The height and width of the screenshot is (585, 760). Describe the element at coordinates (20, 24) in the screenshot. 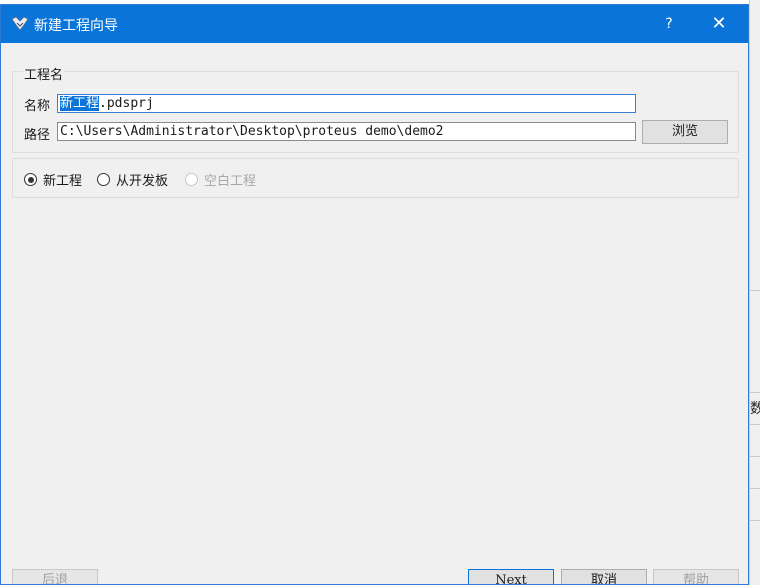

I see `app-logo-icon` at that location.